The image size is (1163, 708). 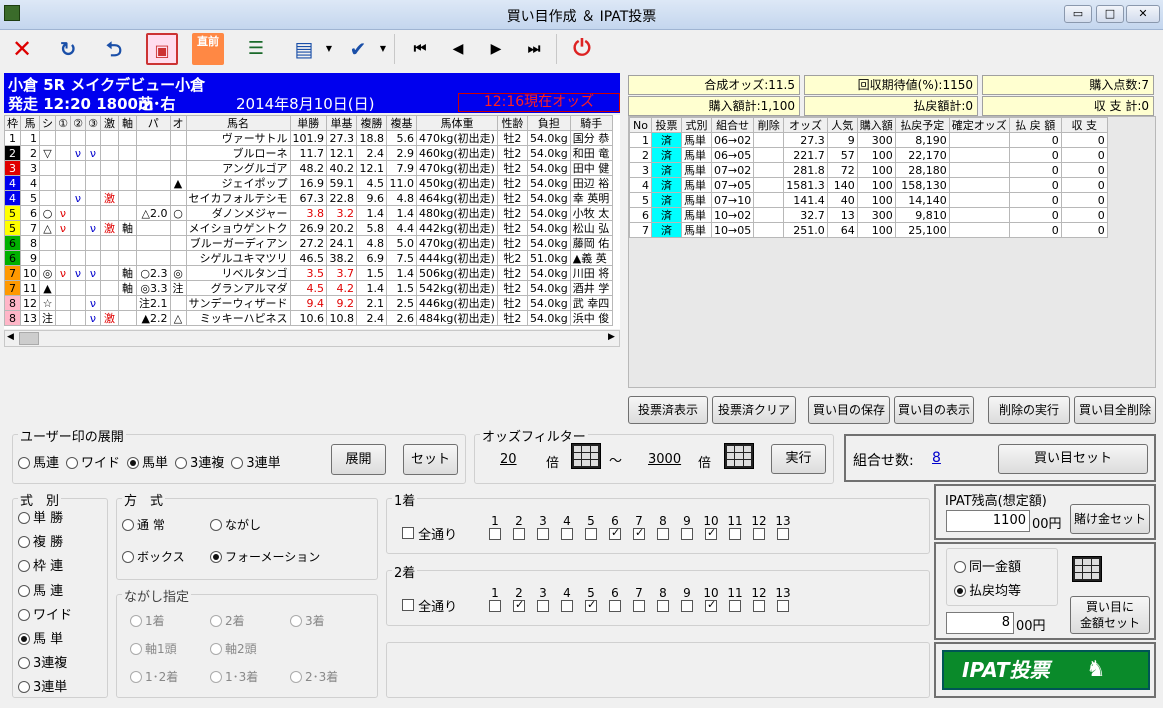 I want to click on bet-row: 7 済馬単 10→05 251.0 64 100 25,100 0 0, so click(x=868, y=230).